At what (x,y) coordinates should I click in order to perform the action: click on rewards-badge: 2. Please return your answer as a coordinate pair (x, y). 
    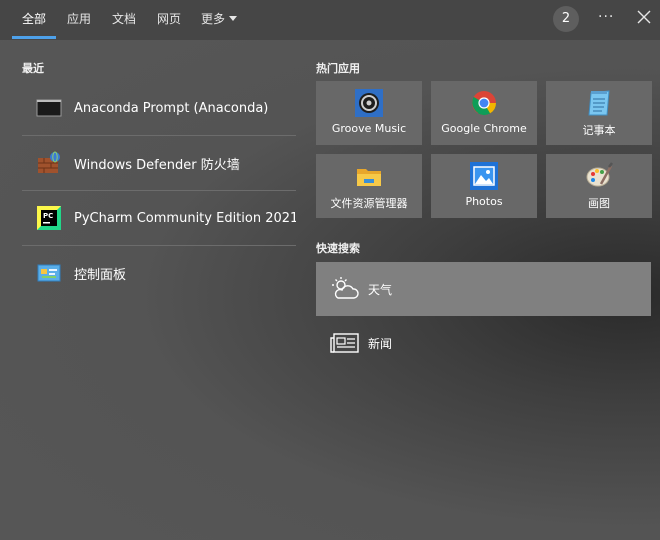
    Looking at the image, I should click on (566, 19).